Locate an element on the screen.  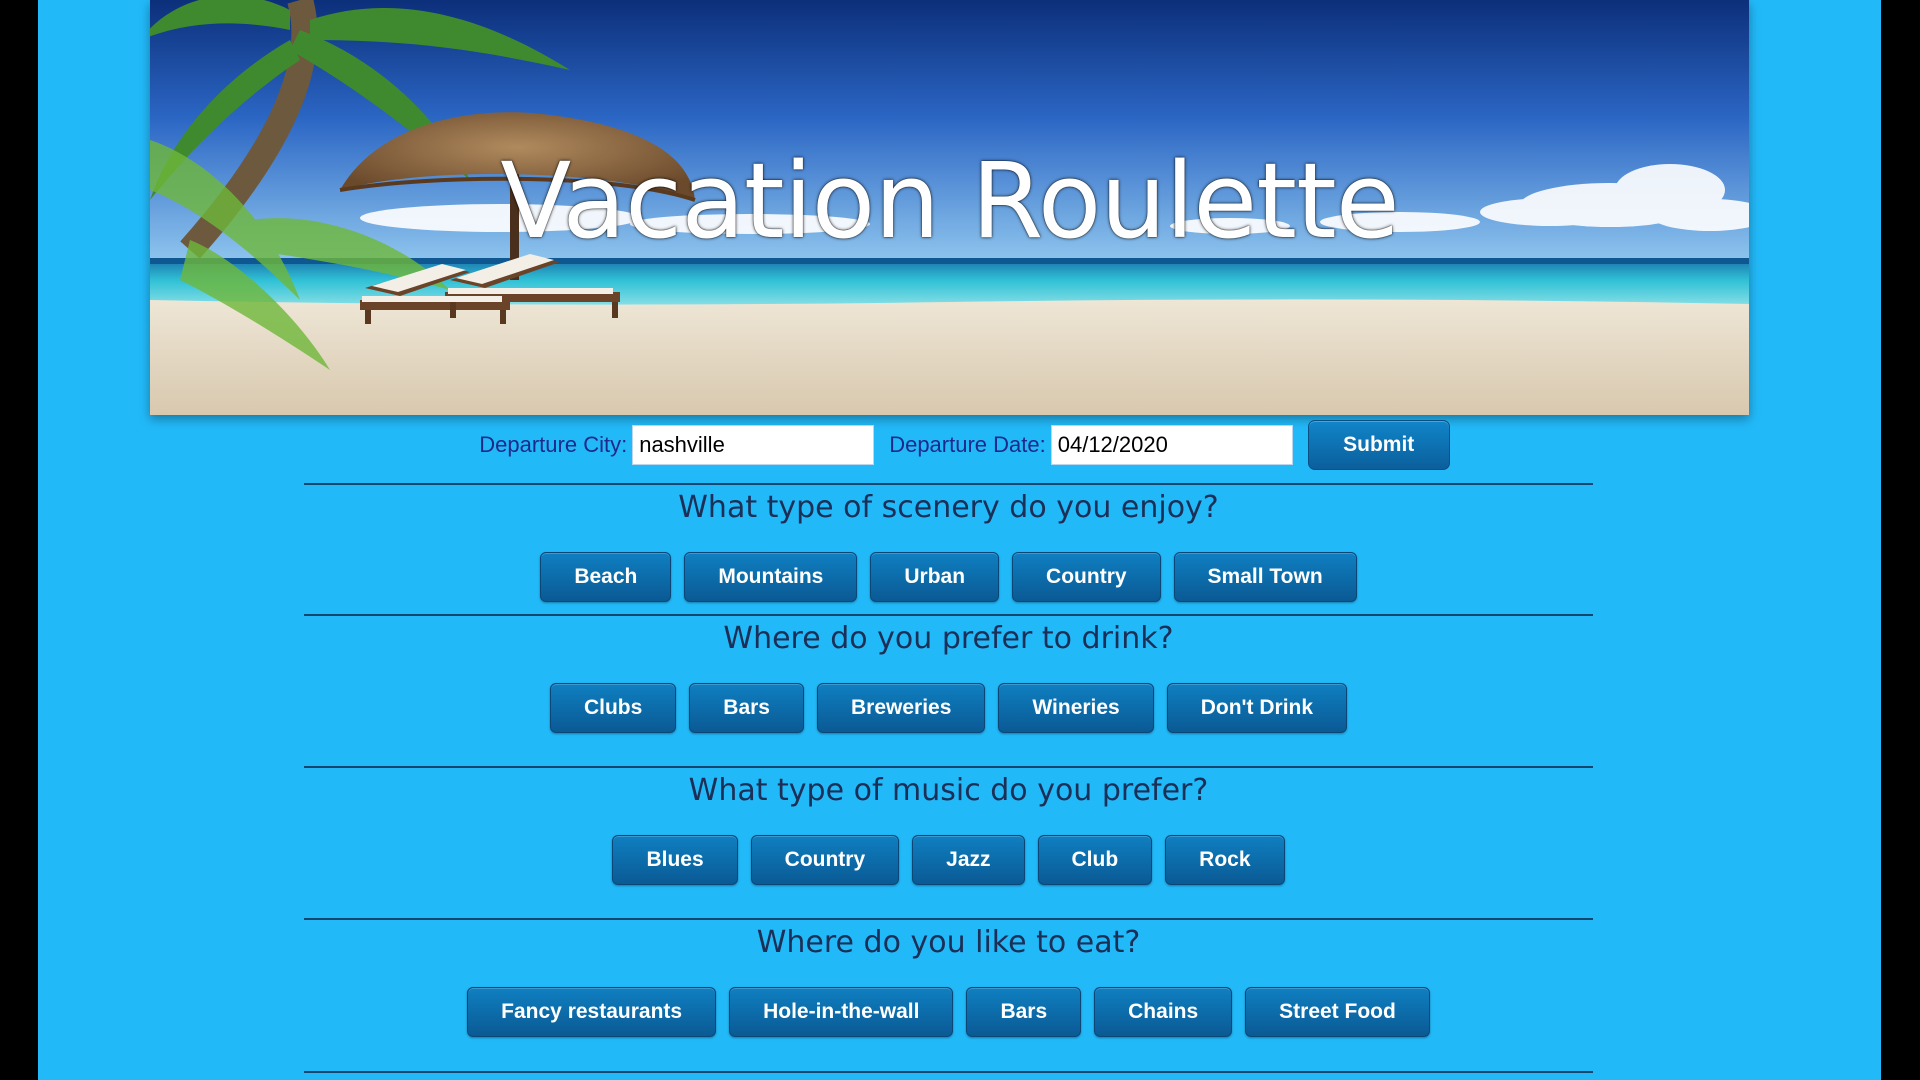
music-option-button: Jazz is located at coordinates (968, 860).